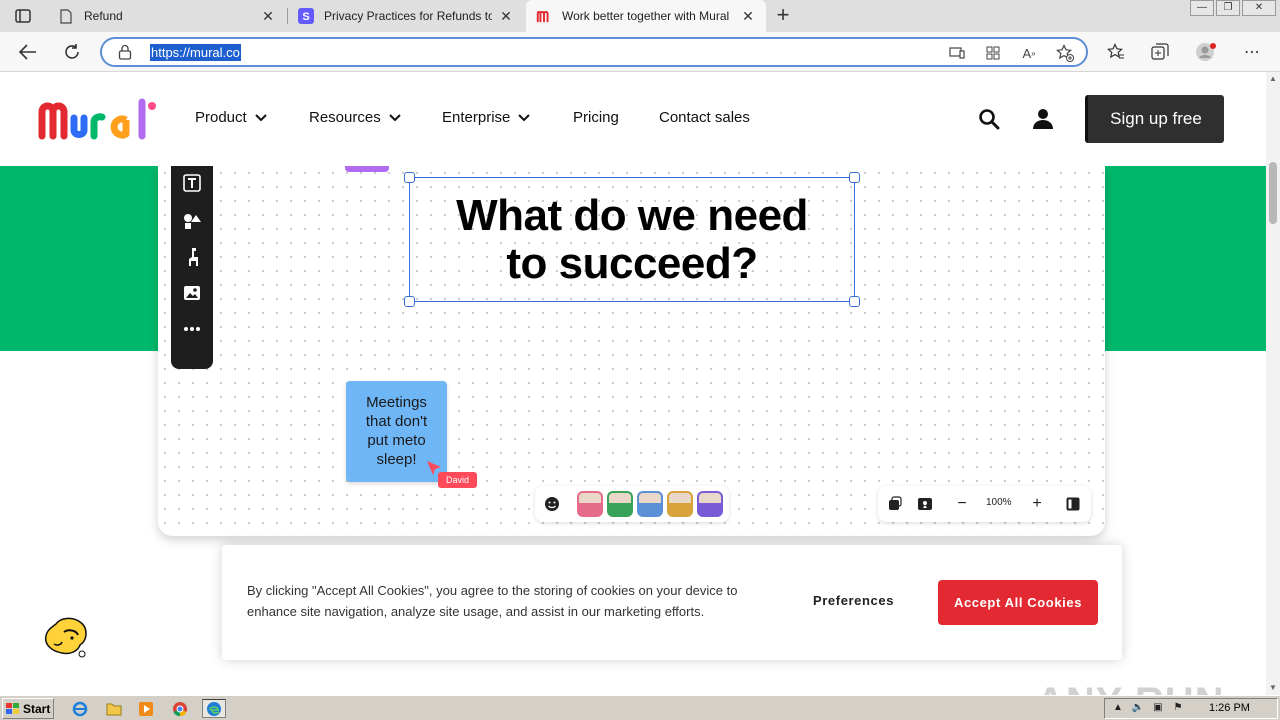  I want to click on close-window-button: ✕, so click(1259, 8).